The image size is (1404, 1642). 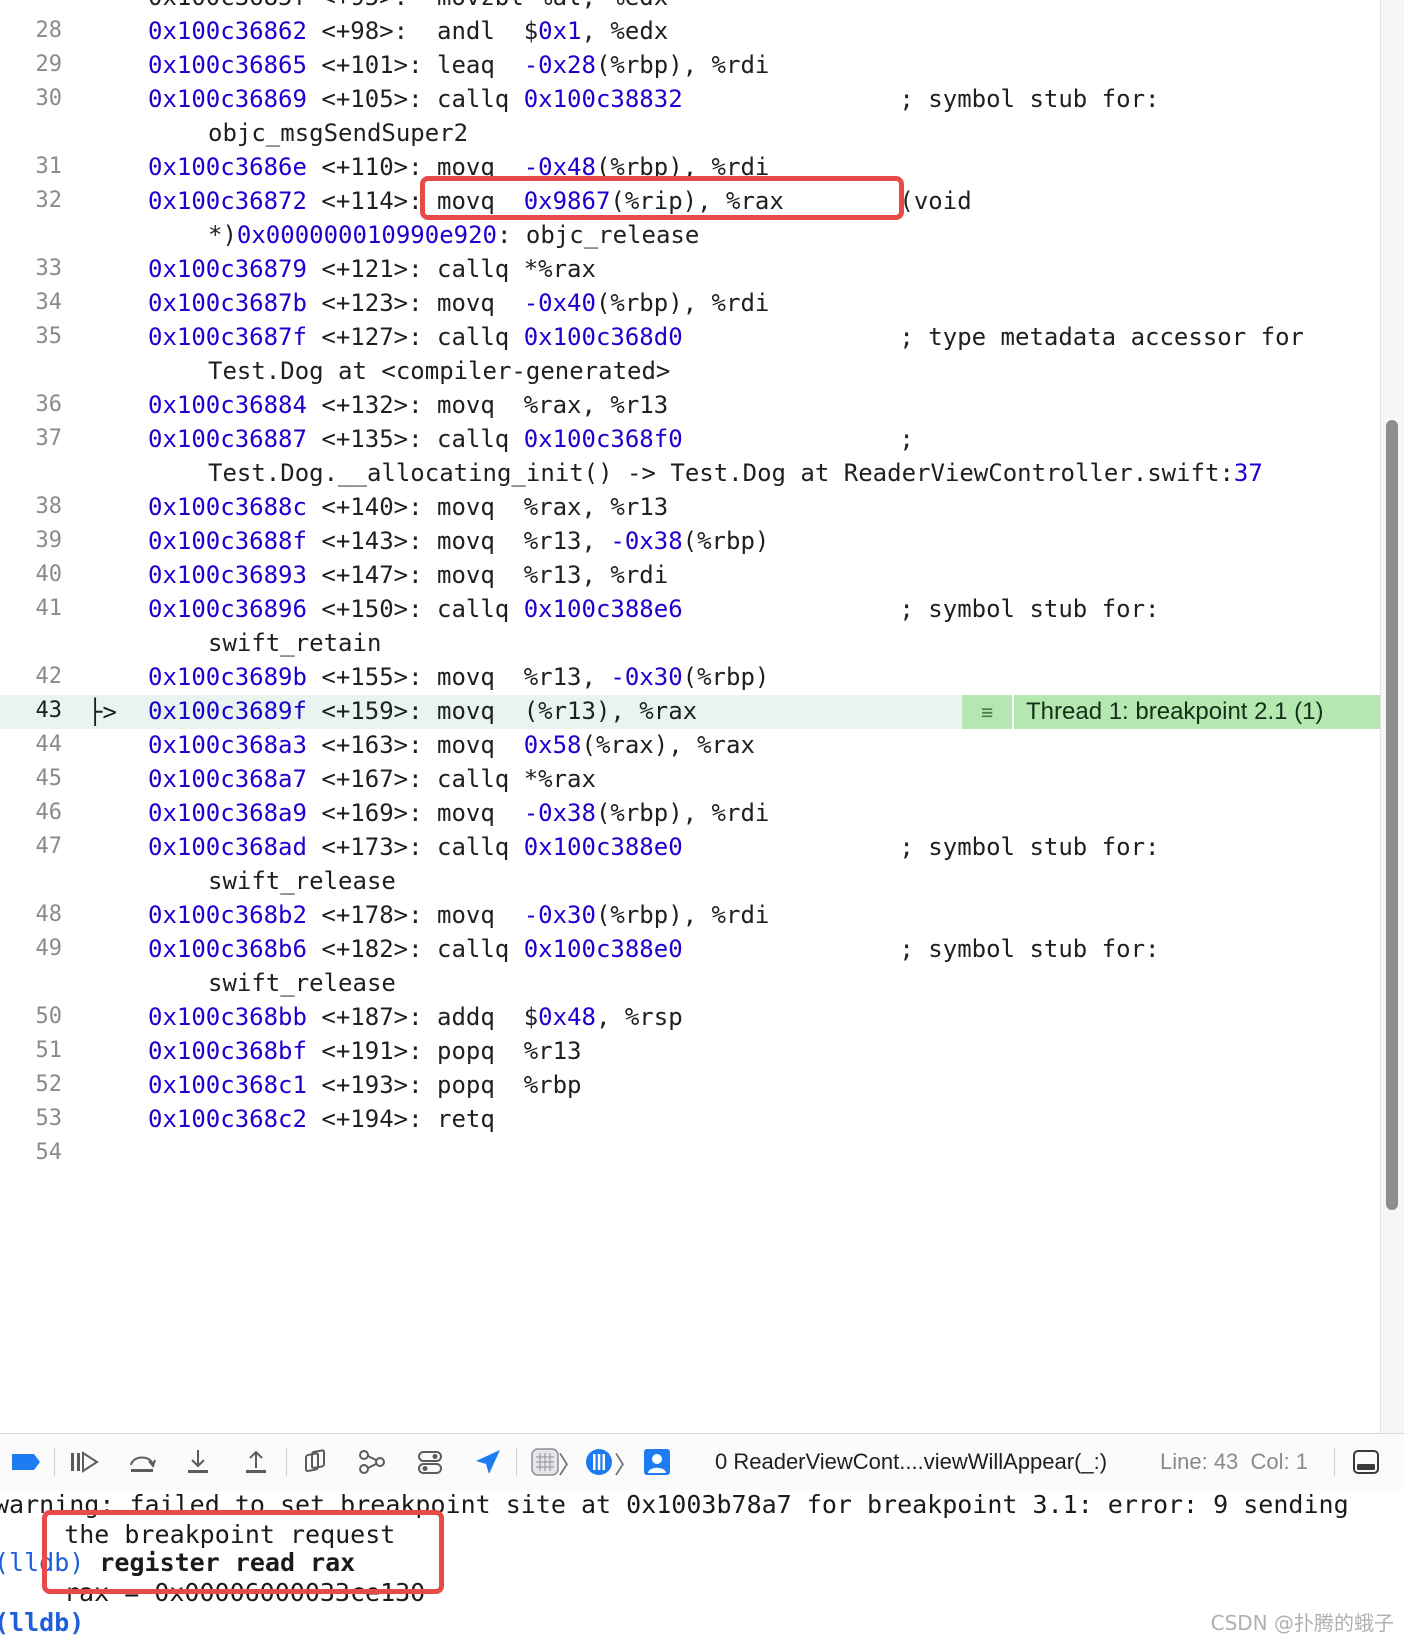 I want to click on instruction-offset: <+193>:, so click(x=371, y=1085).